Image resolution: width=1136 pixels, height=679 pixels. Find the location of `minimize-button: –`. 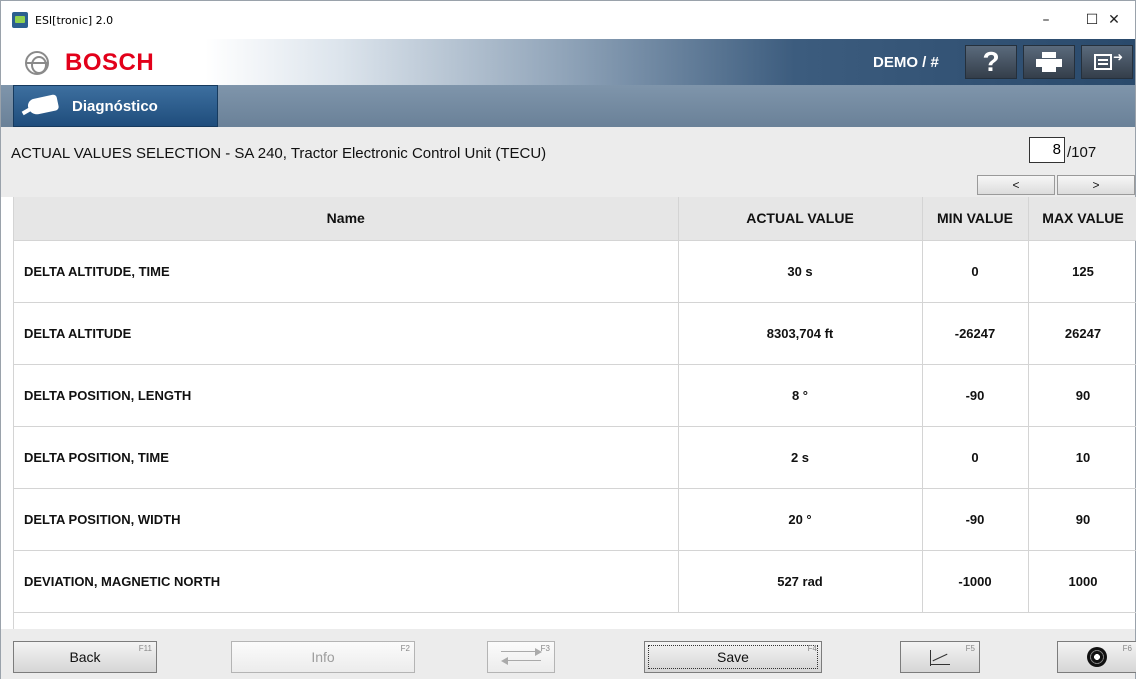

minimize-button: – is located at coordinates (1046, 20).